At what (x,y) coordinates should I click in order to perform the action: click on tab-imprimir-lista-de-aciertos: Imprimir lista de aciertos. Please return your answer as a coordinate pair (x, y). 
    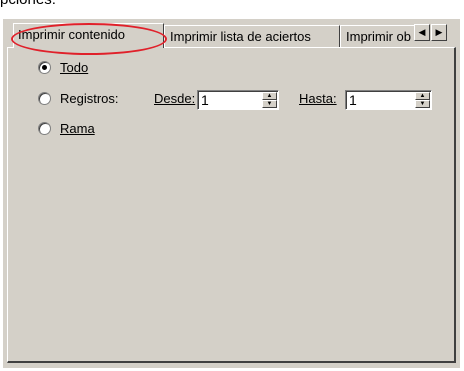
    Looking at the image, I should click on (252, 36).